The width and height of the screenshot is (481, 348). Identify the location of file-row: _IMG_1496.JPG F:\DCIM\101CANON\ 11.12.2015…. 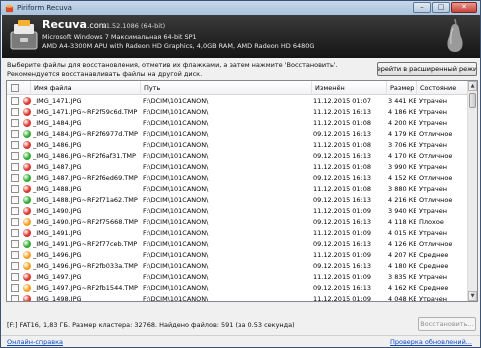
(238, 255).